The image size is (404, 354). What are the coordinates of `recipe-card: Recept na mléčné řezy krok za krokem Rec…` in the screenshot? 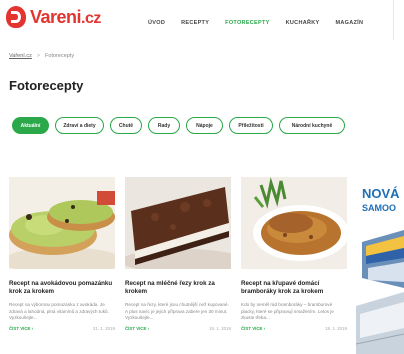 It's located at (178, 254).